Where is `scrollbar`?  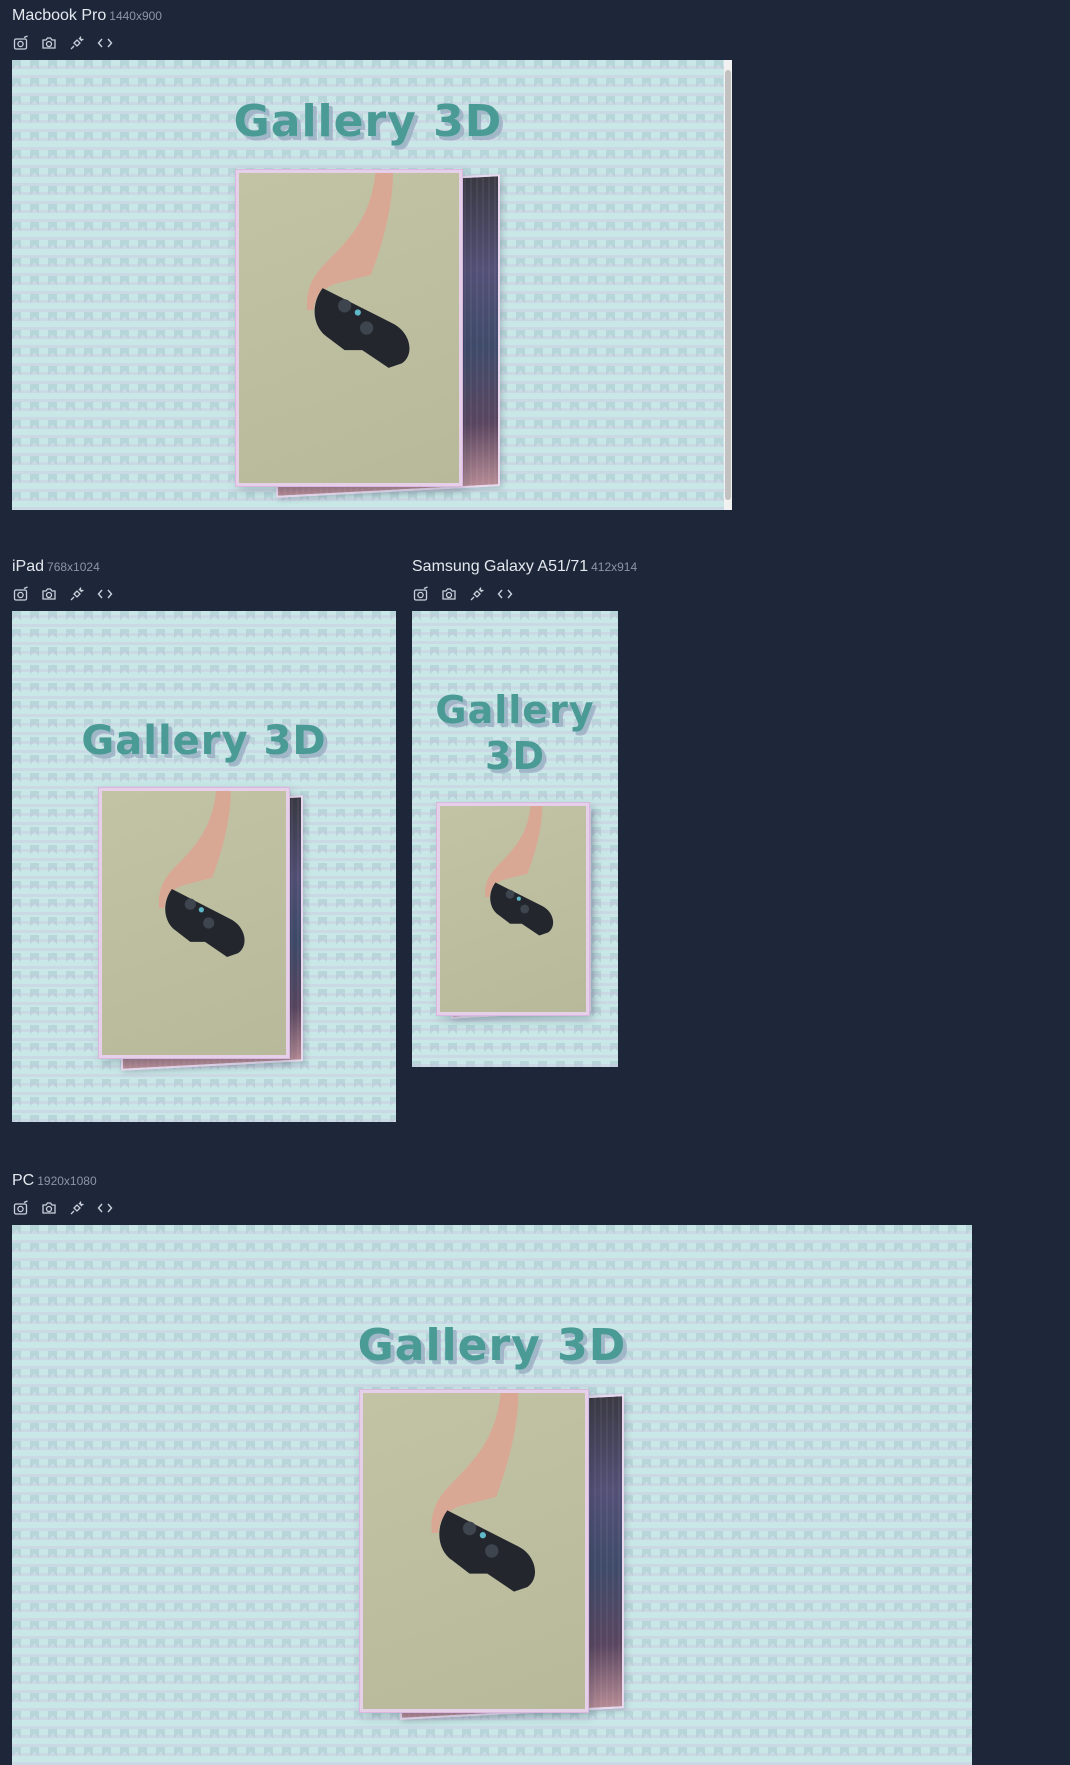
scrollbar is located at coordinates (728, 285).